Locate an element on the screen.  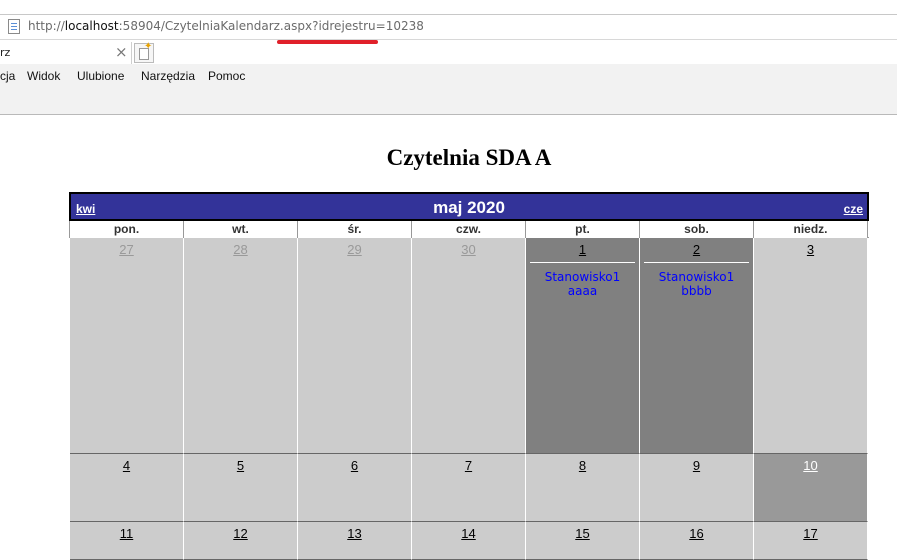
day-number-link: 7 is located at coordinates (468, 465).